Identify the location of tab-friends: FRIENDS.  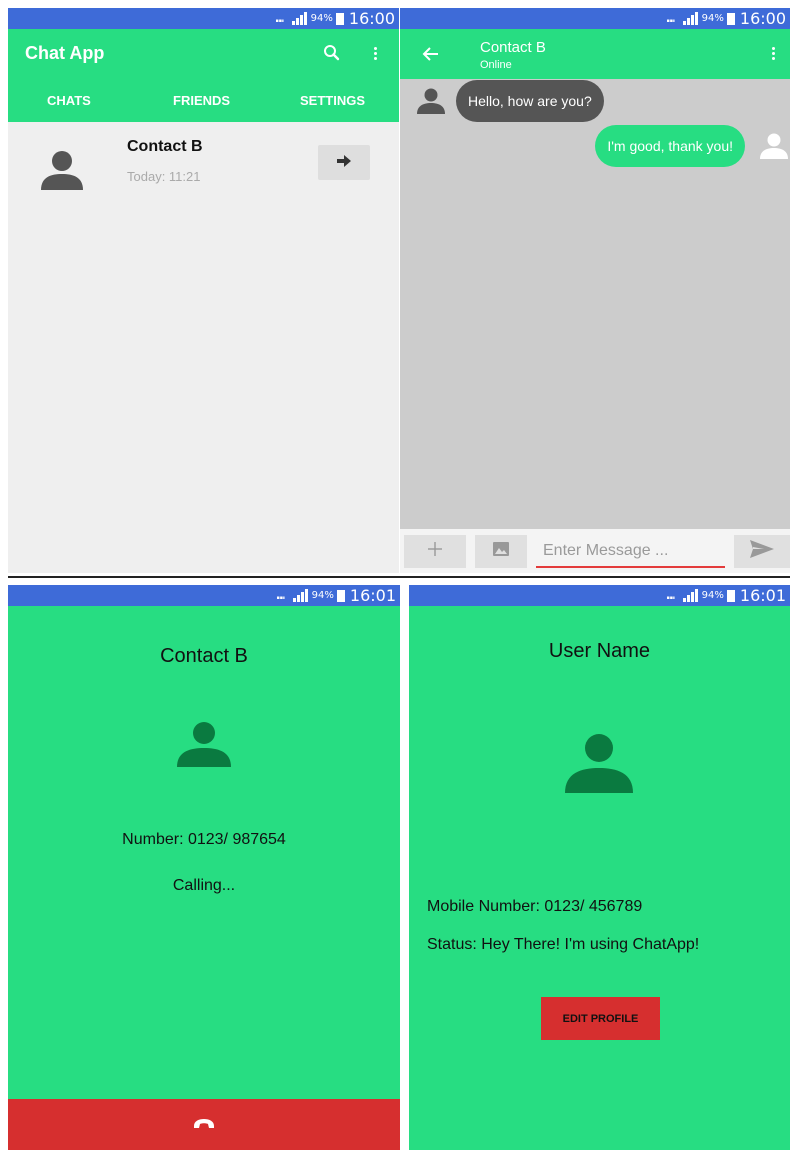
(201, 100).